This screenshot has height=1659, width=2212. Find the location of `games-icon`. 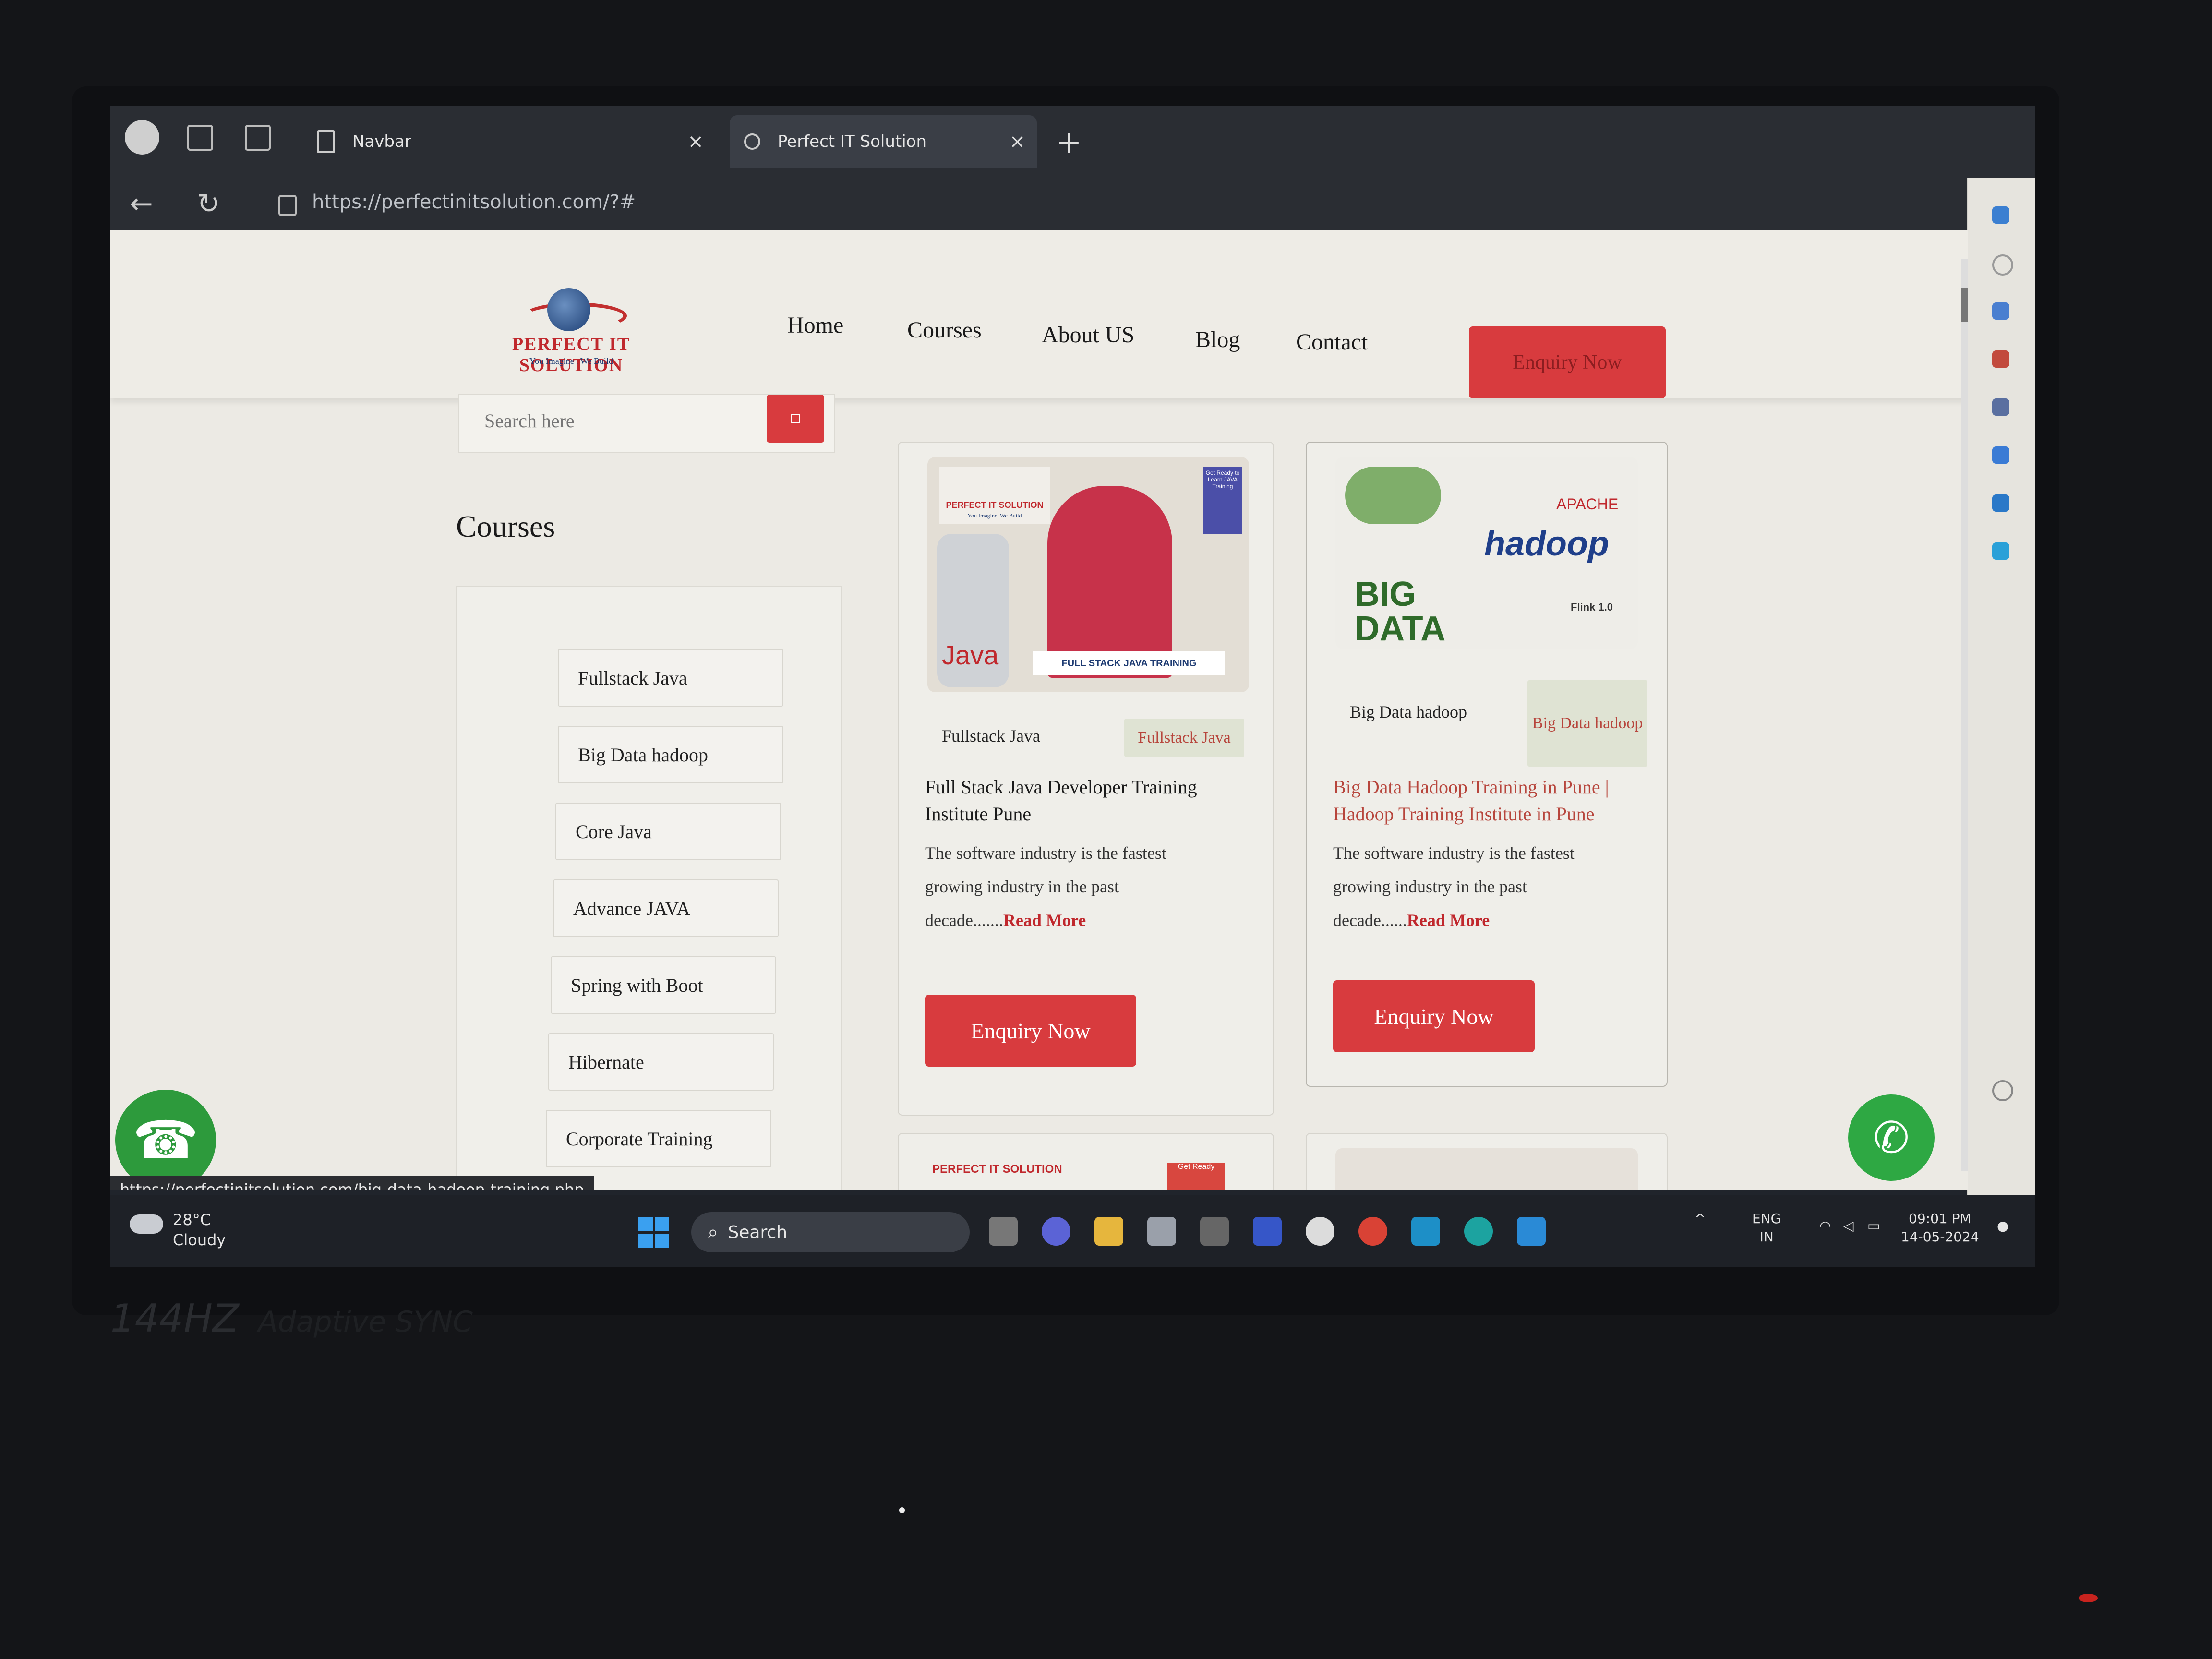

games-icon is located at coordinates (2000, 407).